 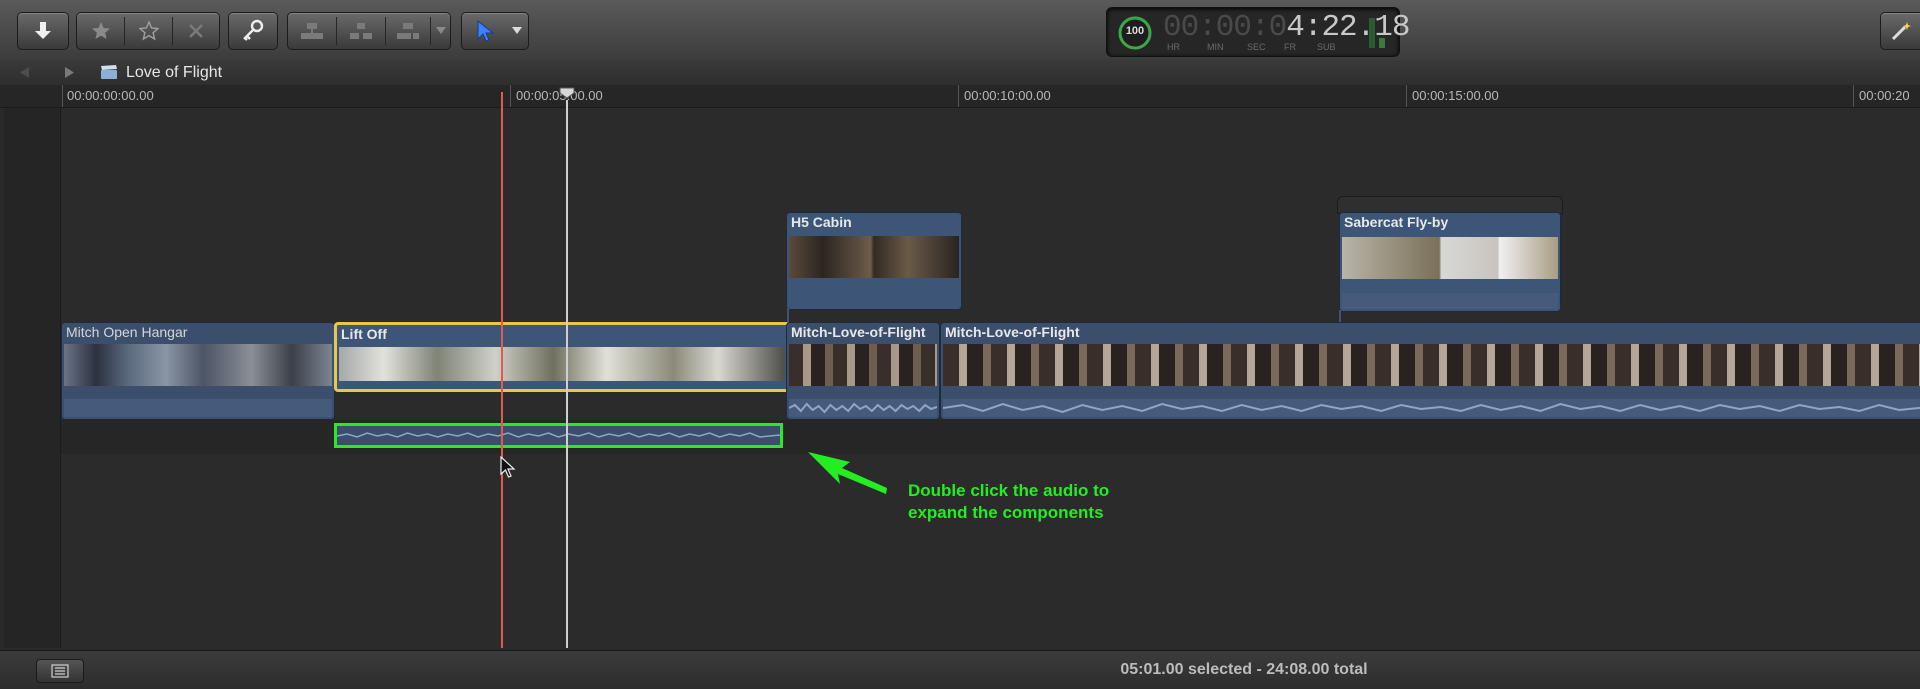 What do you see at coordinates (821, 222) in the screenshot?
I see `clip-title: H5 Cabin` at bounding box center [821, 222].